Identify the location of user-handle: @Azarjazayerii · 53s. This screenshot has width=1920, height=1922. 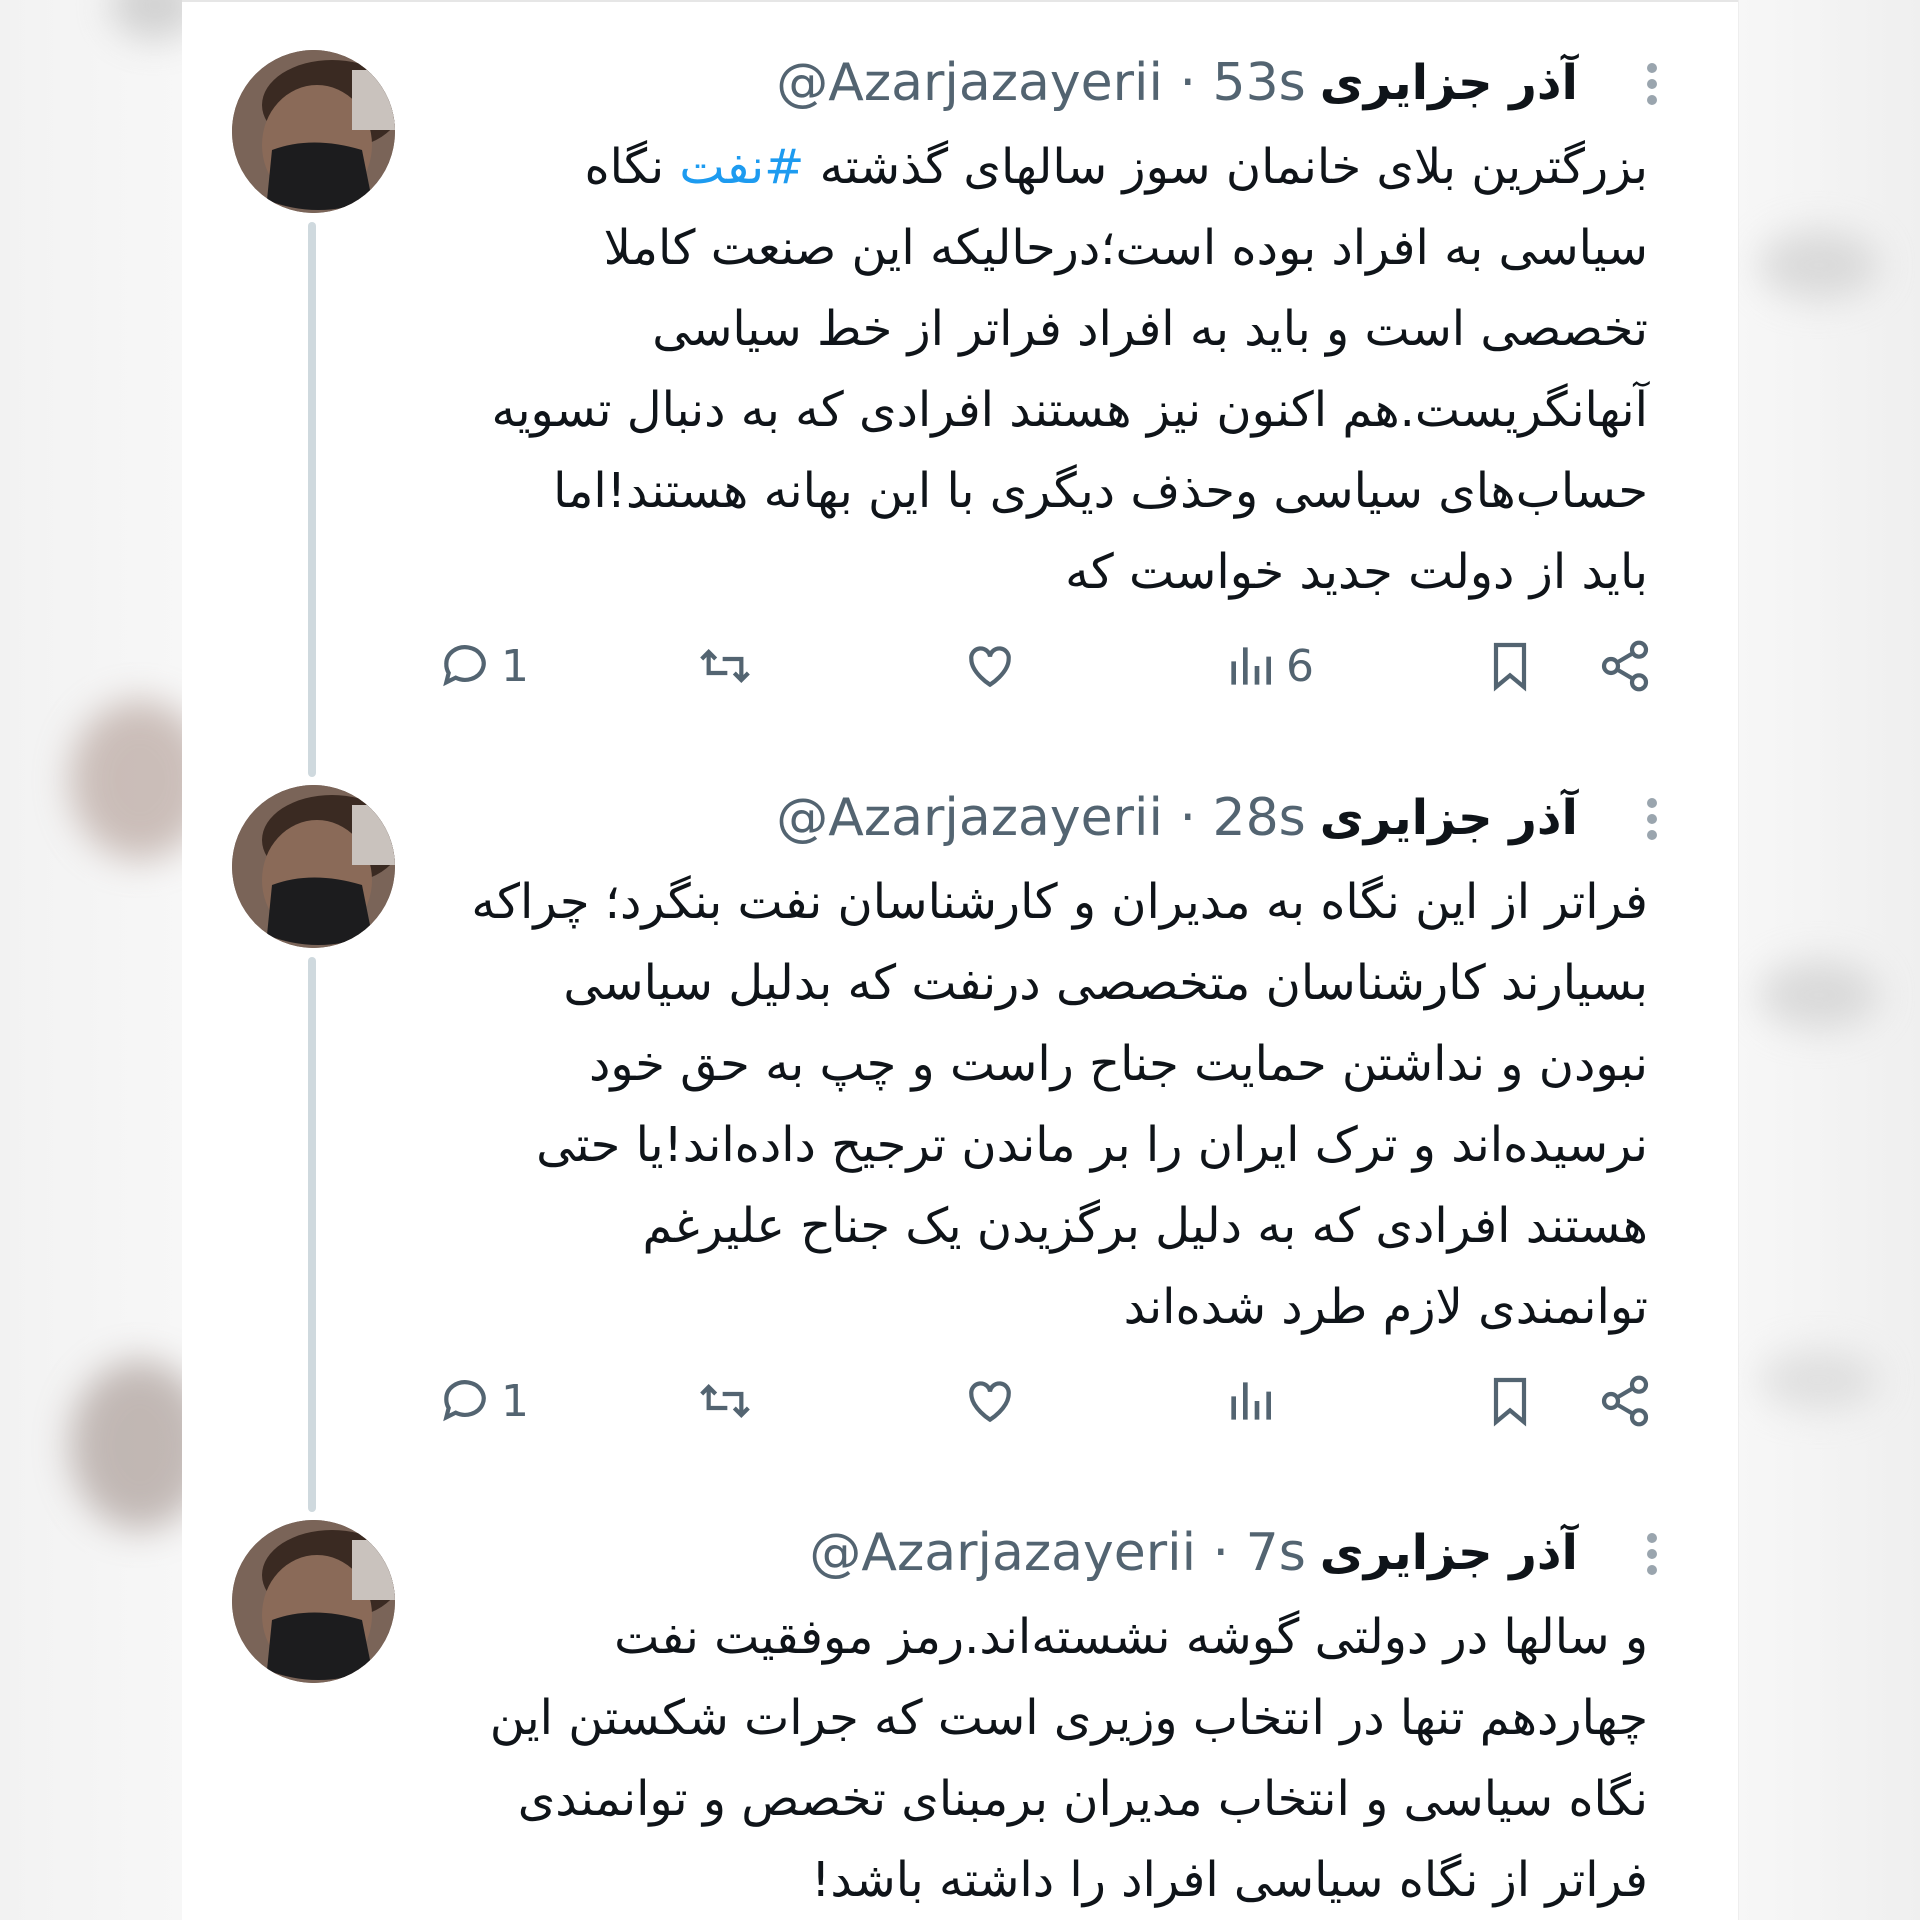
(1040, 83).